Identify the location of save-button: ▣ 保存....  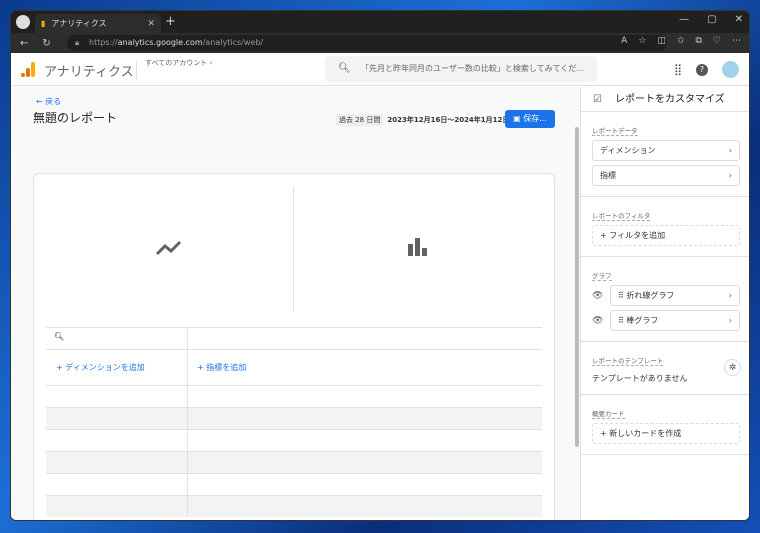
(530, 119).